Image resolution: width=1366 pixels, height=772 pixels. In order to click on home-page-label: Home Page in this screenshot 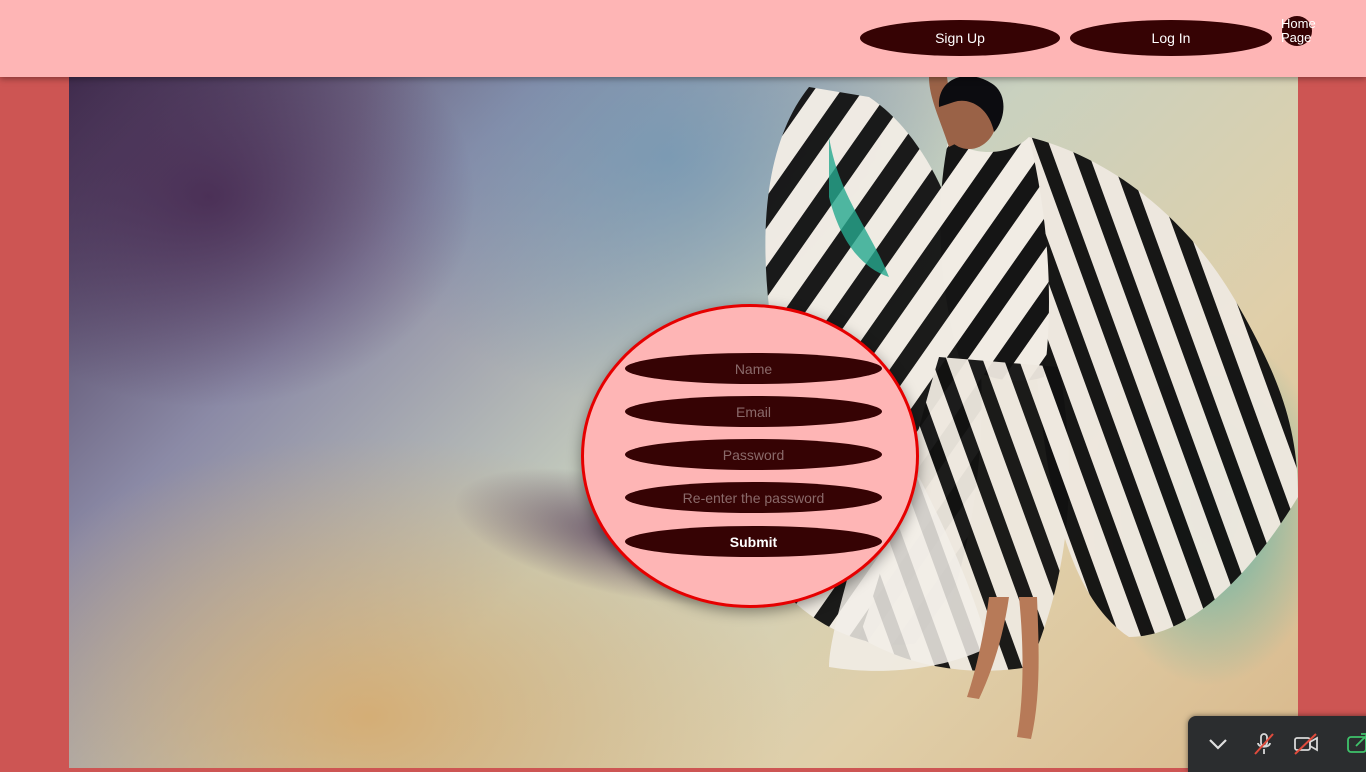, I will do `click(1298, 30)`.